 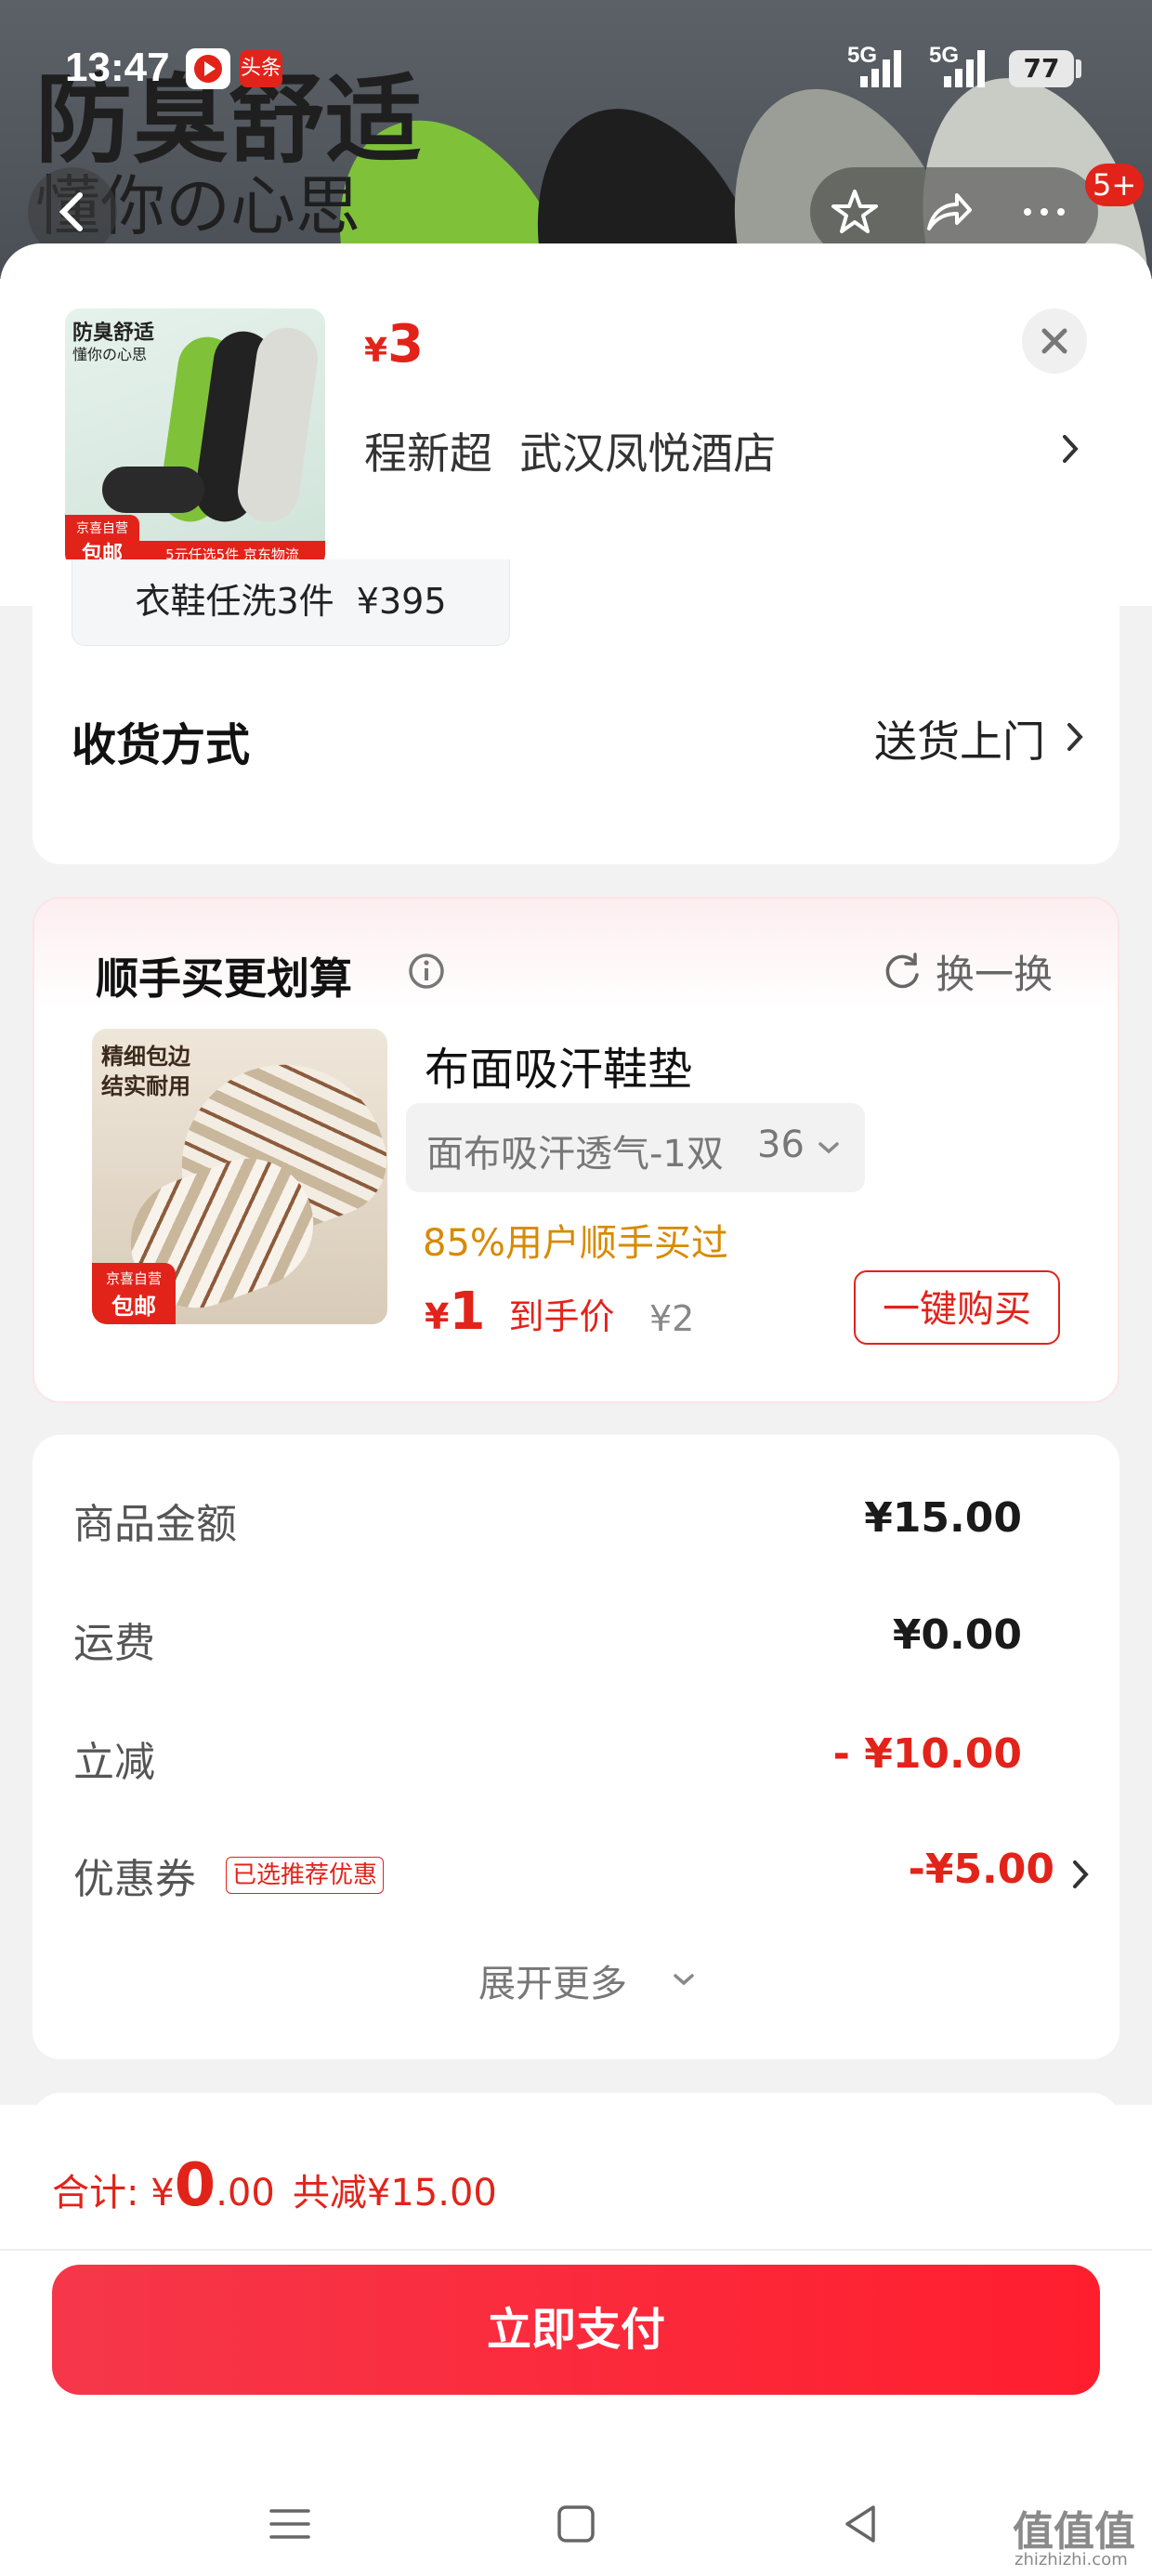 I want to click on footer-divider, so click(x=576, y=2250).